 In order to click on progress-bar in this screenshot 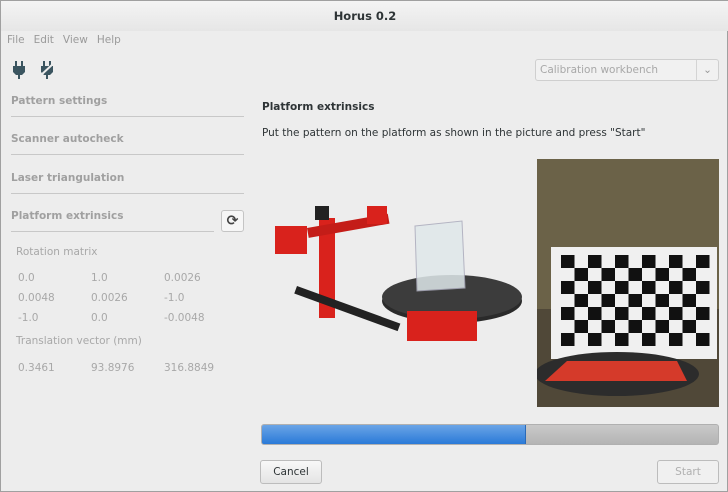, I will do `click(490, 434)`.